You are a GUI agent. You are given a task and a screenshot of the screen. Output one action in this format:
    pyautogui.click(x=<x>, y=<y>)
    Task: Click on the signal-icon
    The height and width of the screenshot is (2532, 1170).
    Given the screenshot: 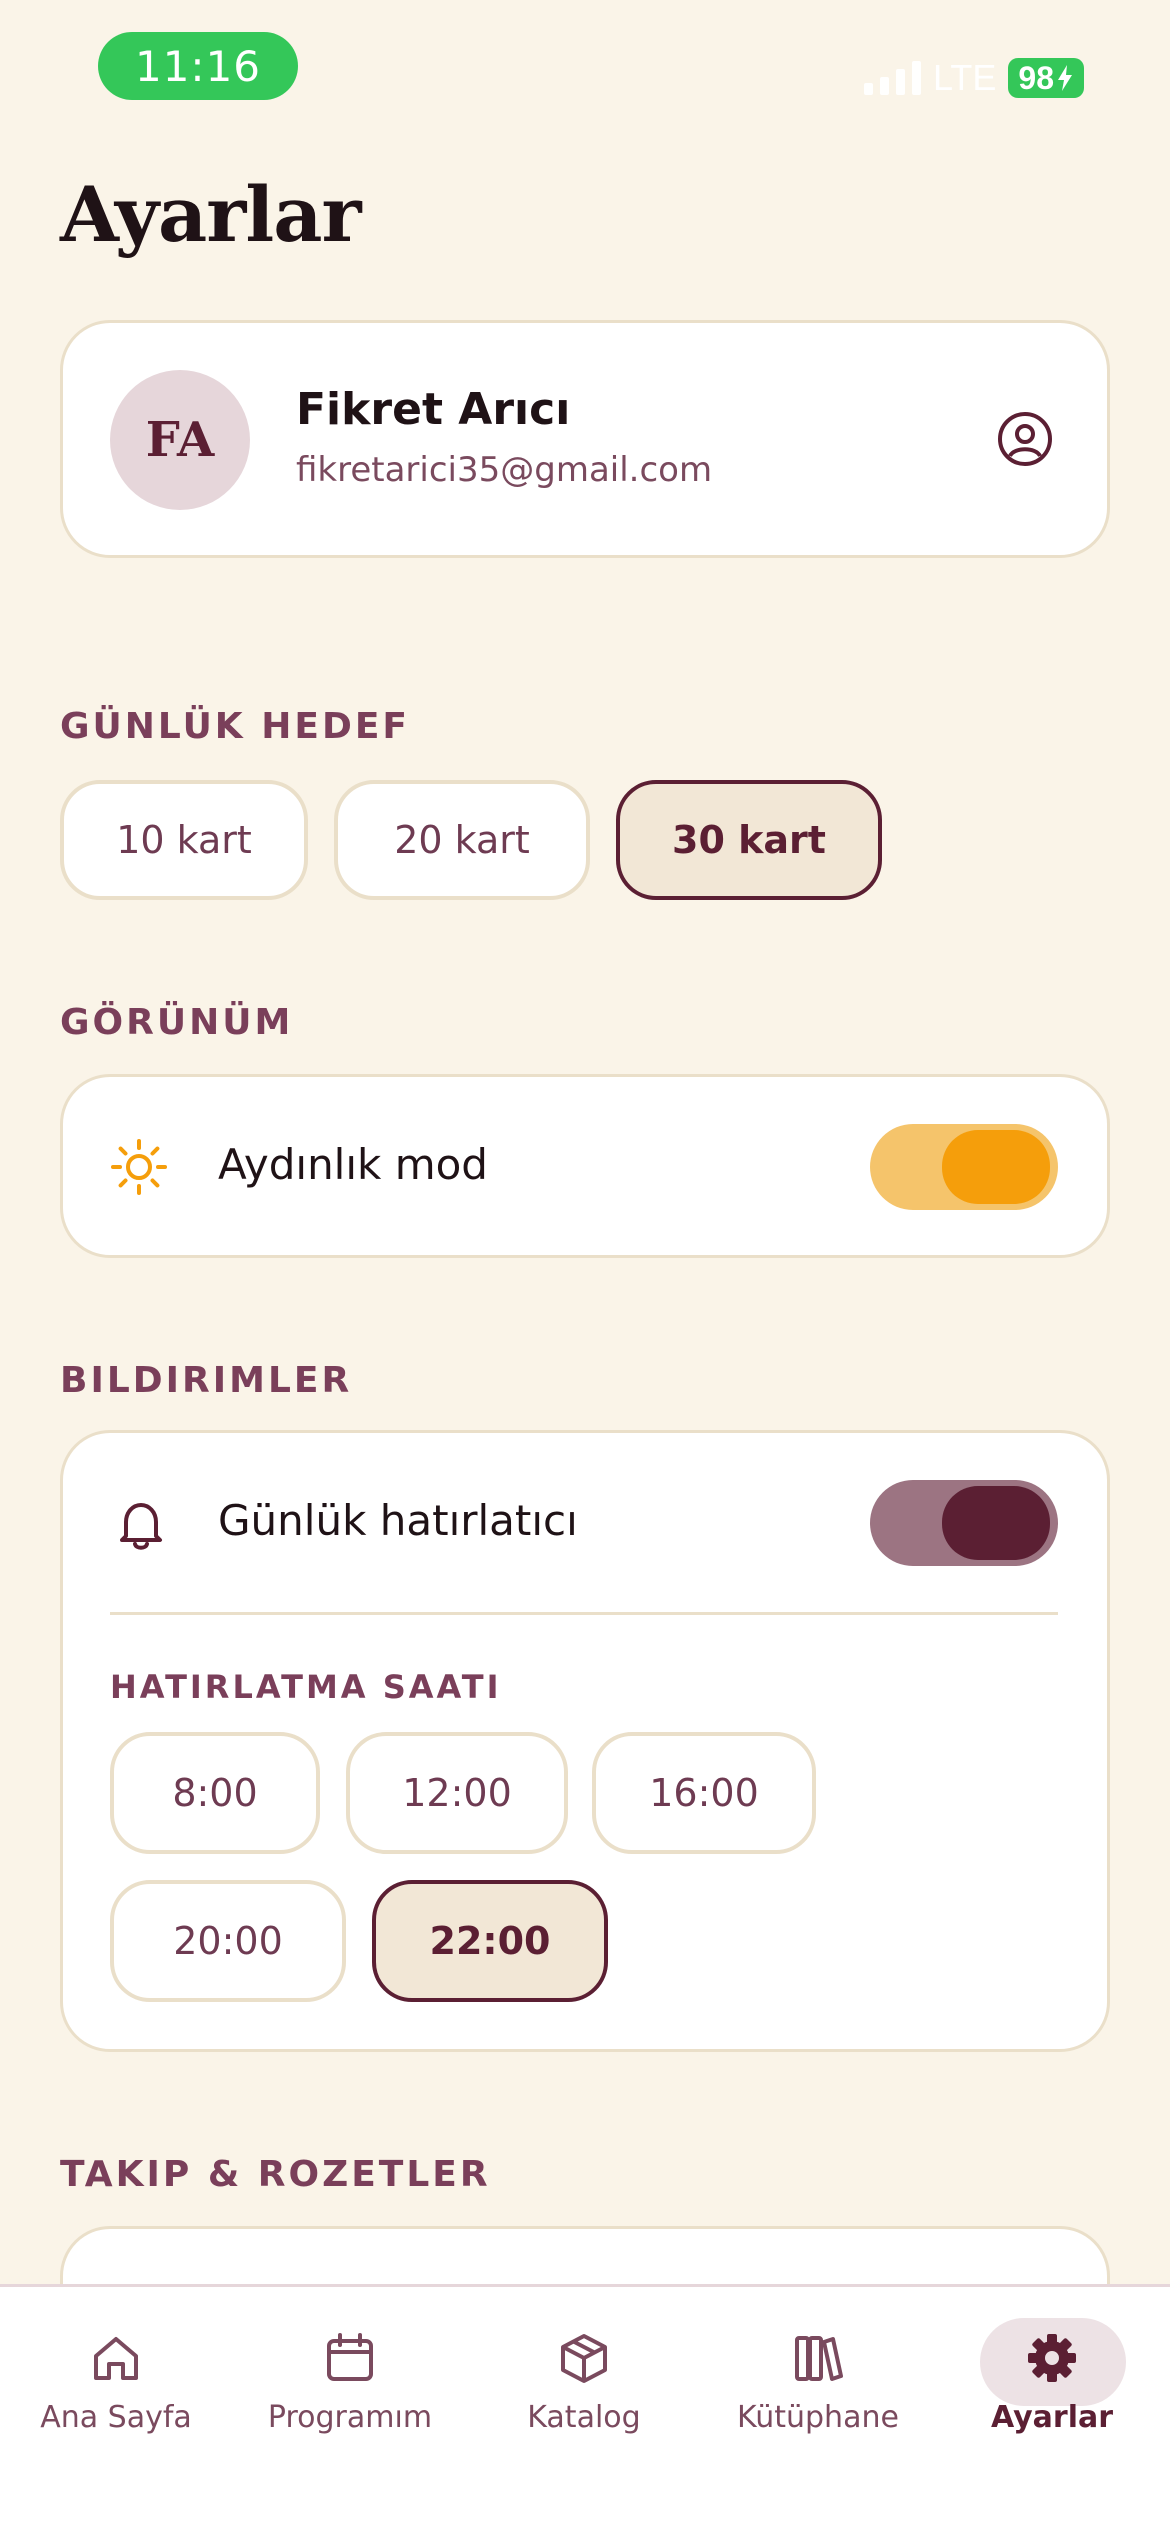 What is the action you would take?
    pyautogui.click(x=893, y=78)
    